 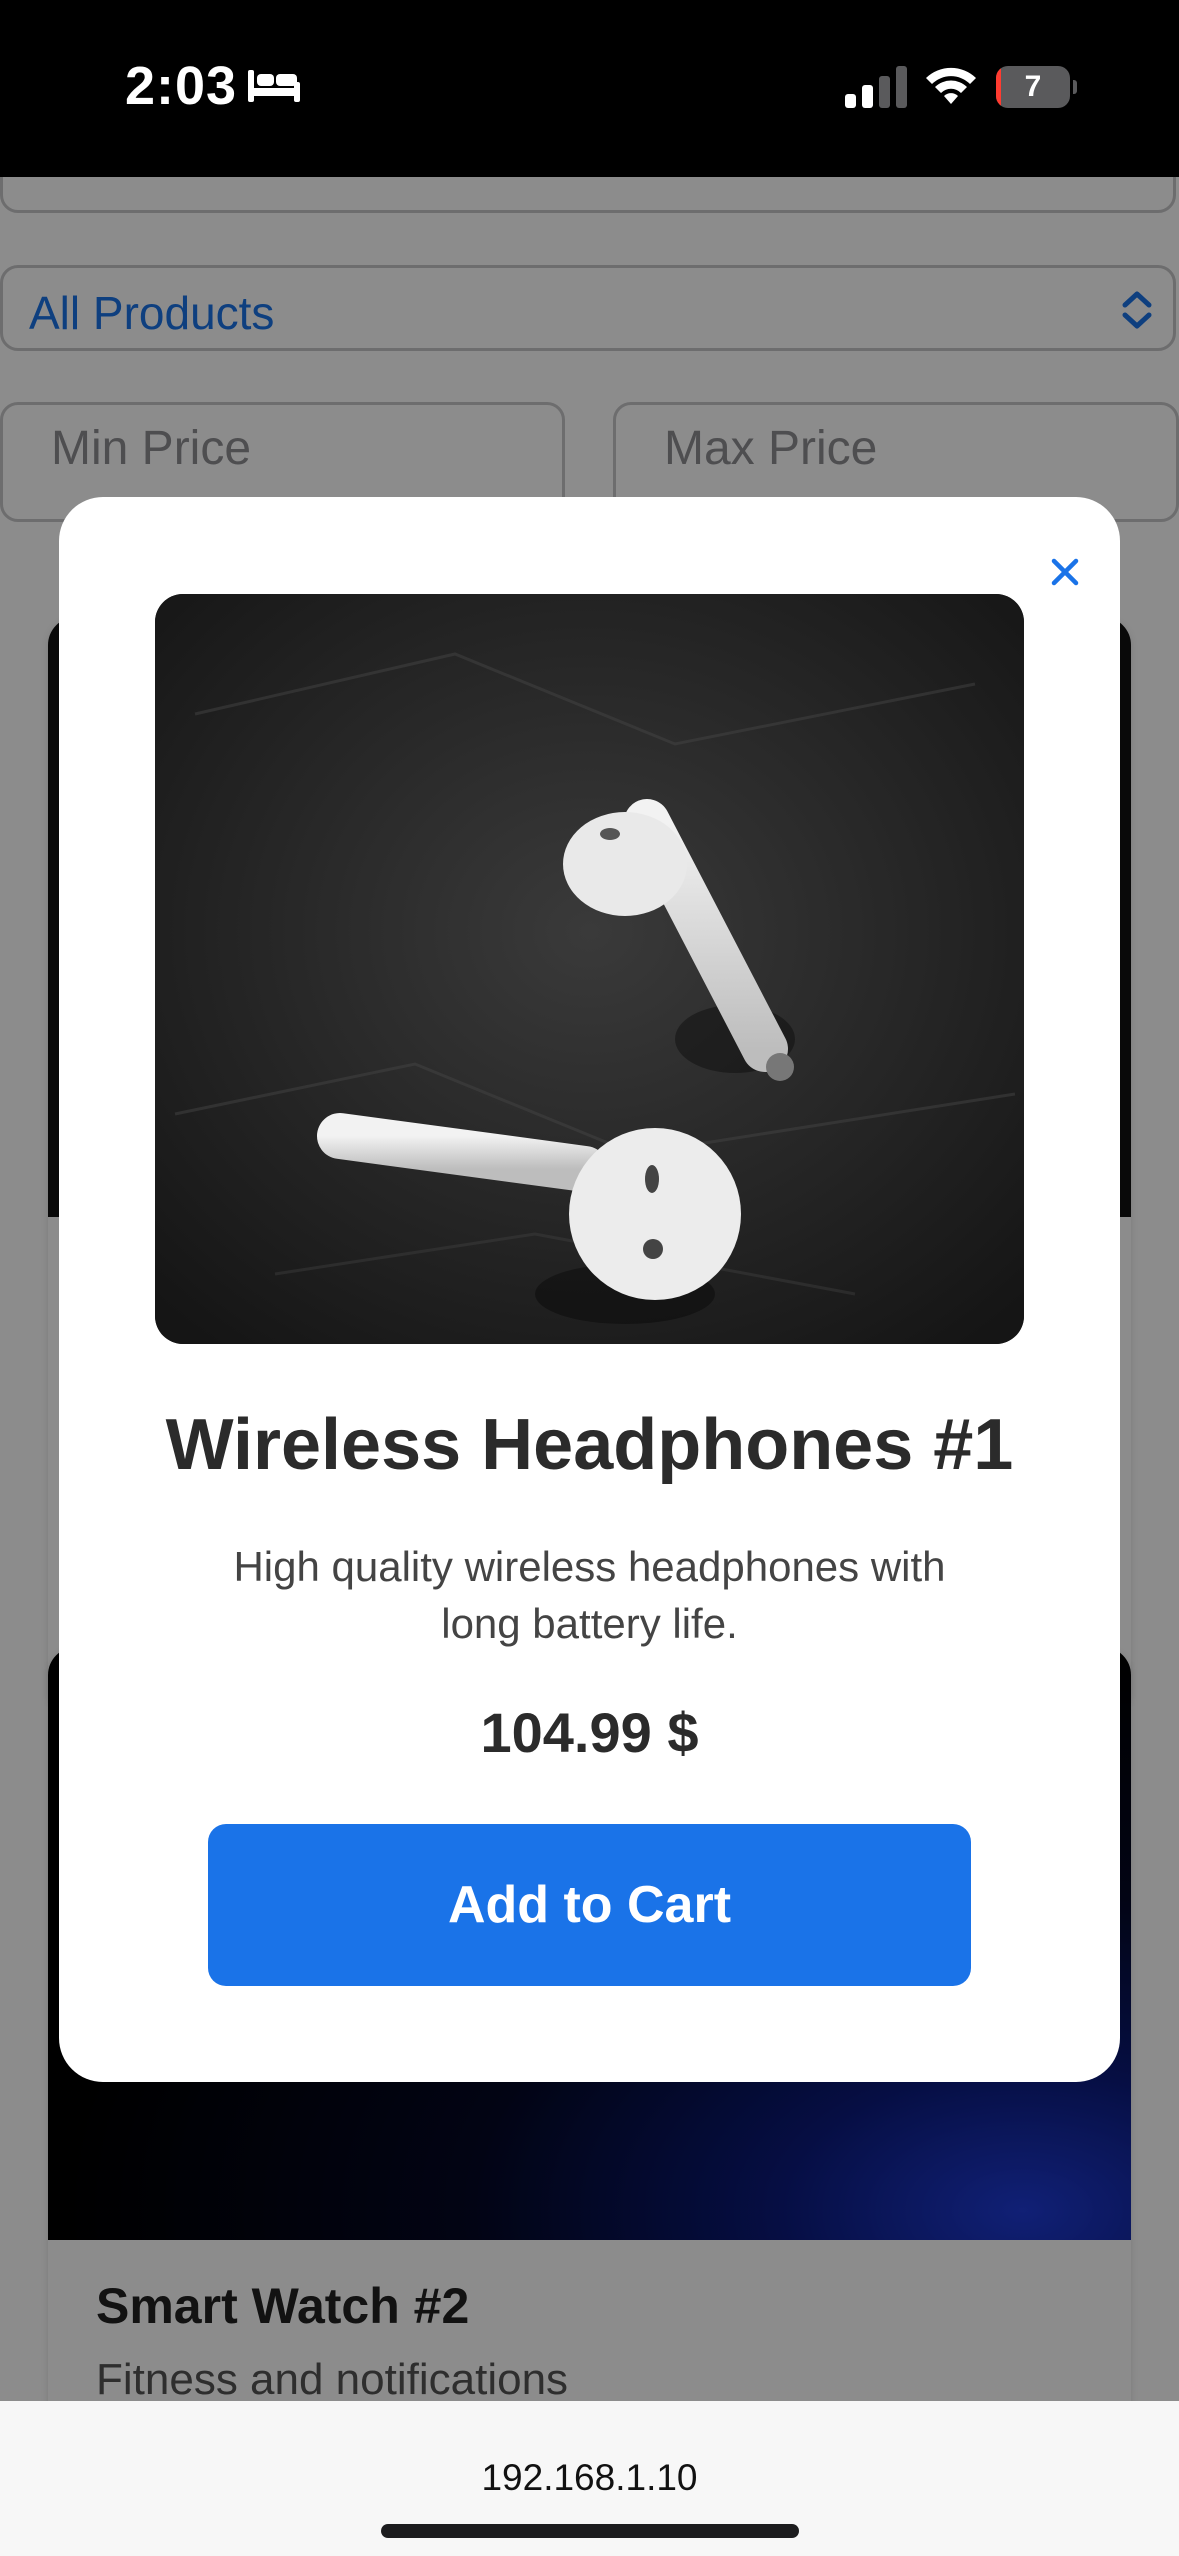 What do you see at coordinates (589, 1905) in the screenshot?
I see `add-to-cart-button: Add to Cart` at bounding box center [589, 1905].